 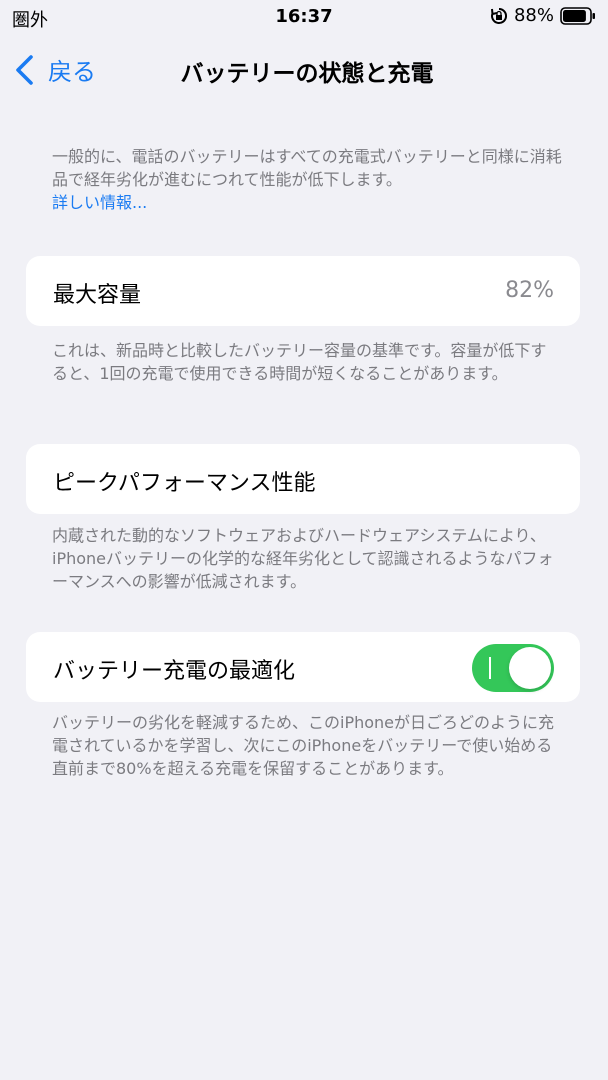 What do you see at coordinates (97, 295) in the screenshot?
I see `max-capacity-label: 最大容量` at bounding box center [97, 295].